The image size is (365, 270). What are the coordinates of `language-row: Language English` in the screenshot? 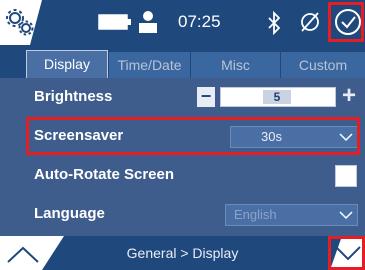 It's located at (182, 214).